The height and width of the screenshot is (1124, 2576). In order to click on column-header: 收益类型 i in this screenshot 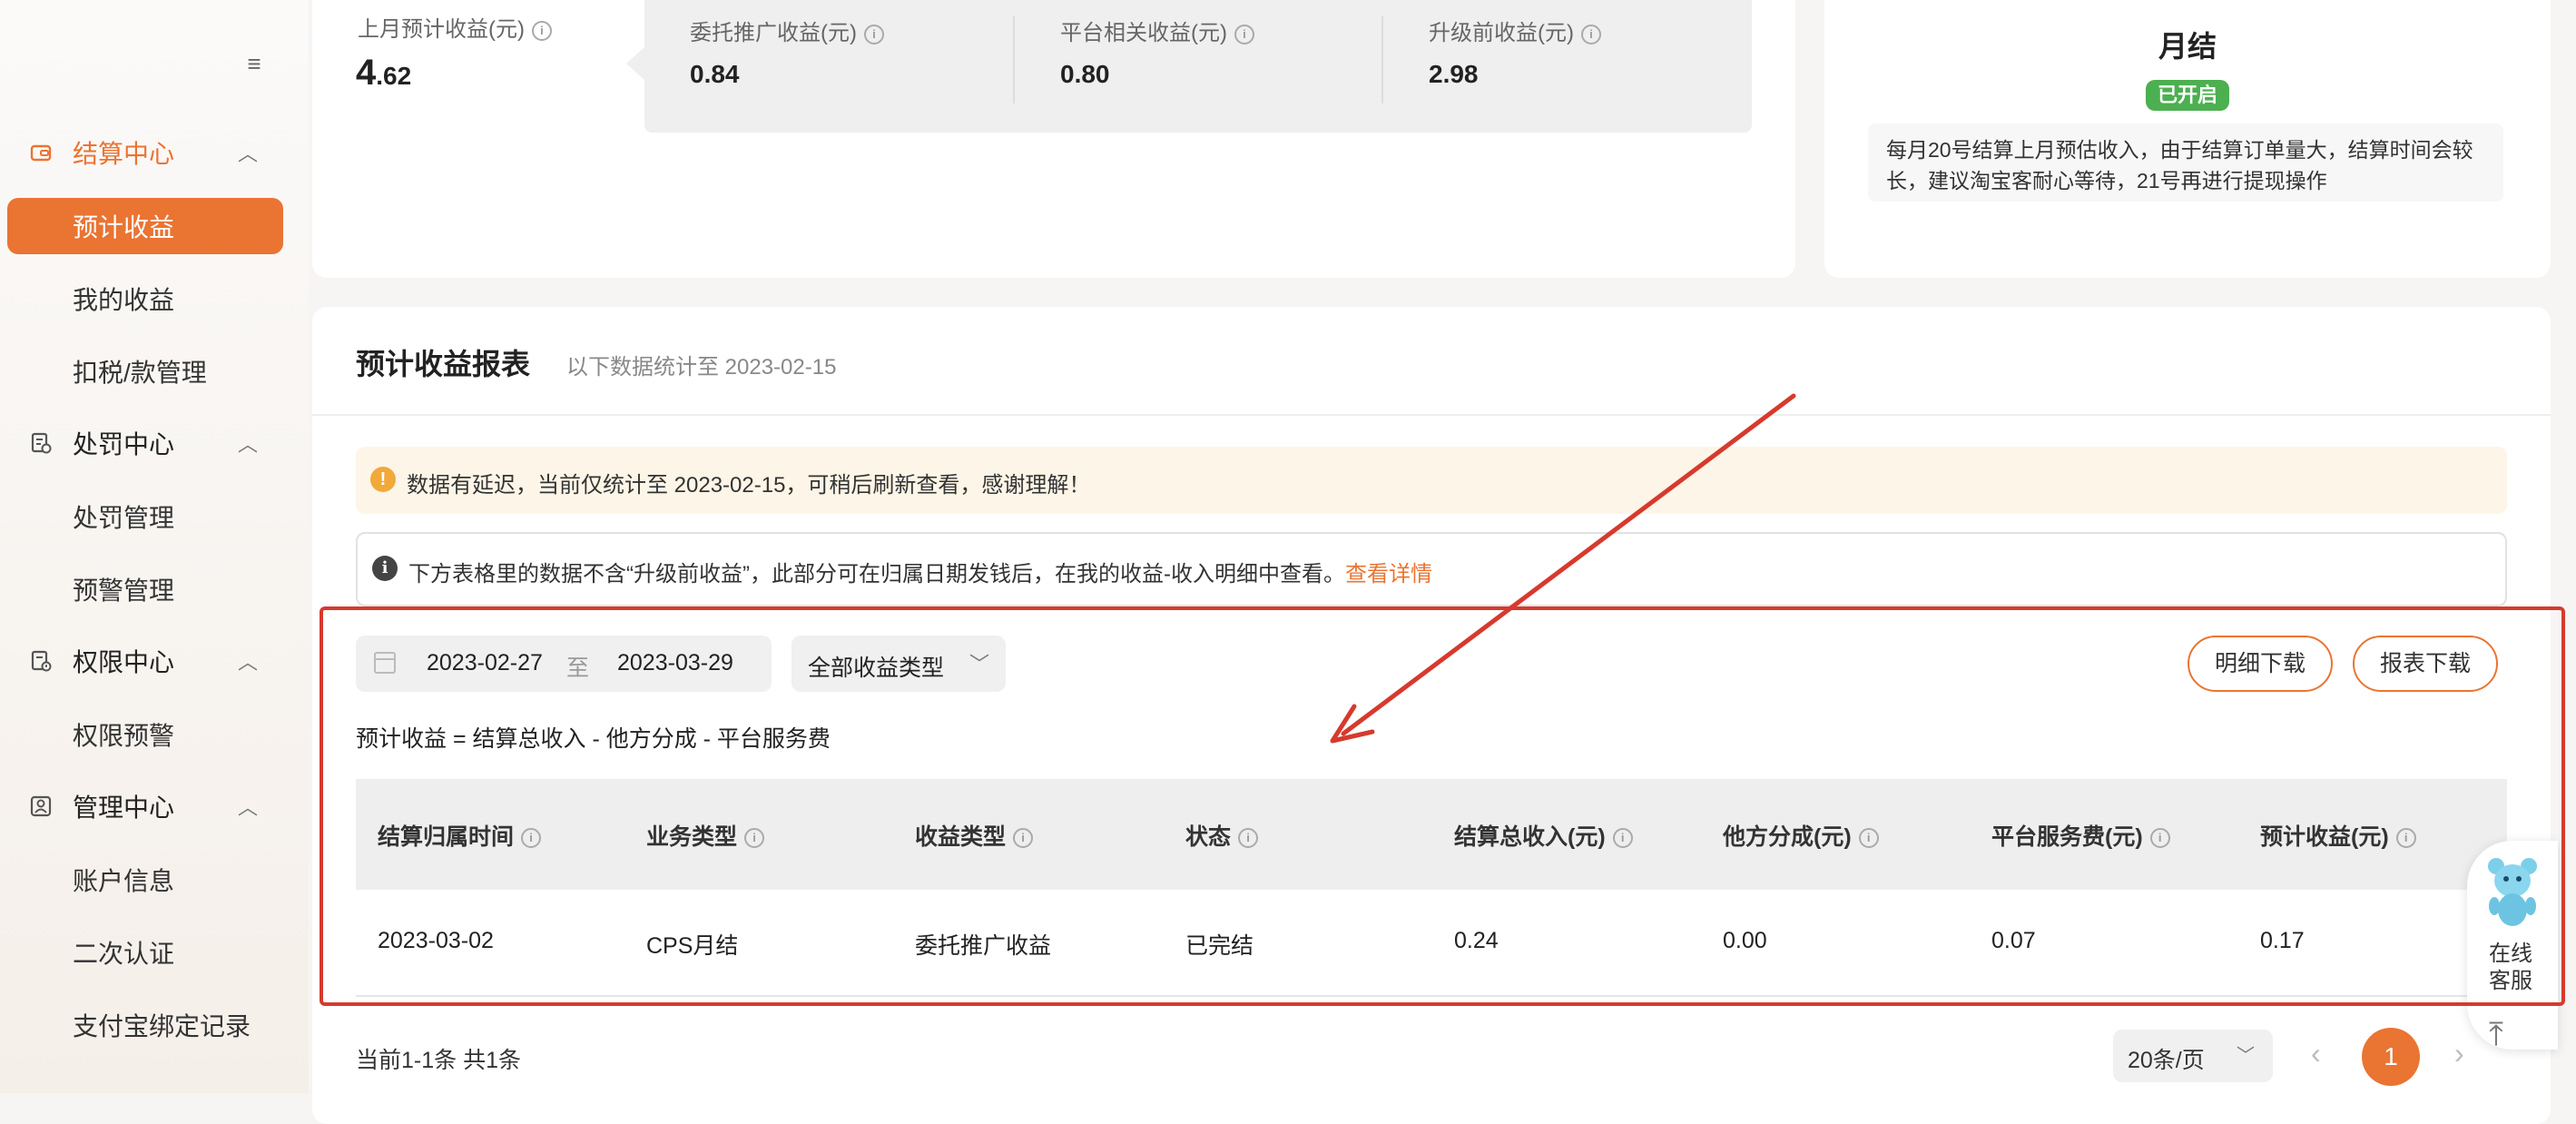, I will do `click(974, 835)`.